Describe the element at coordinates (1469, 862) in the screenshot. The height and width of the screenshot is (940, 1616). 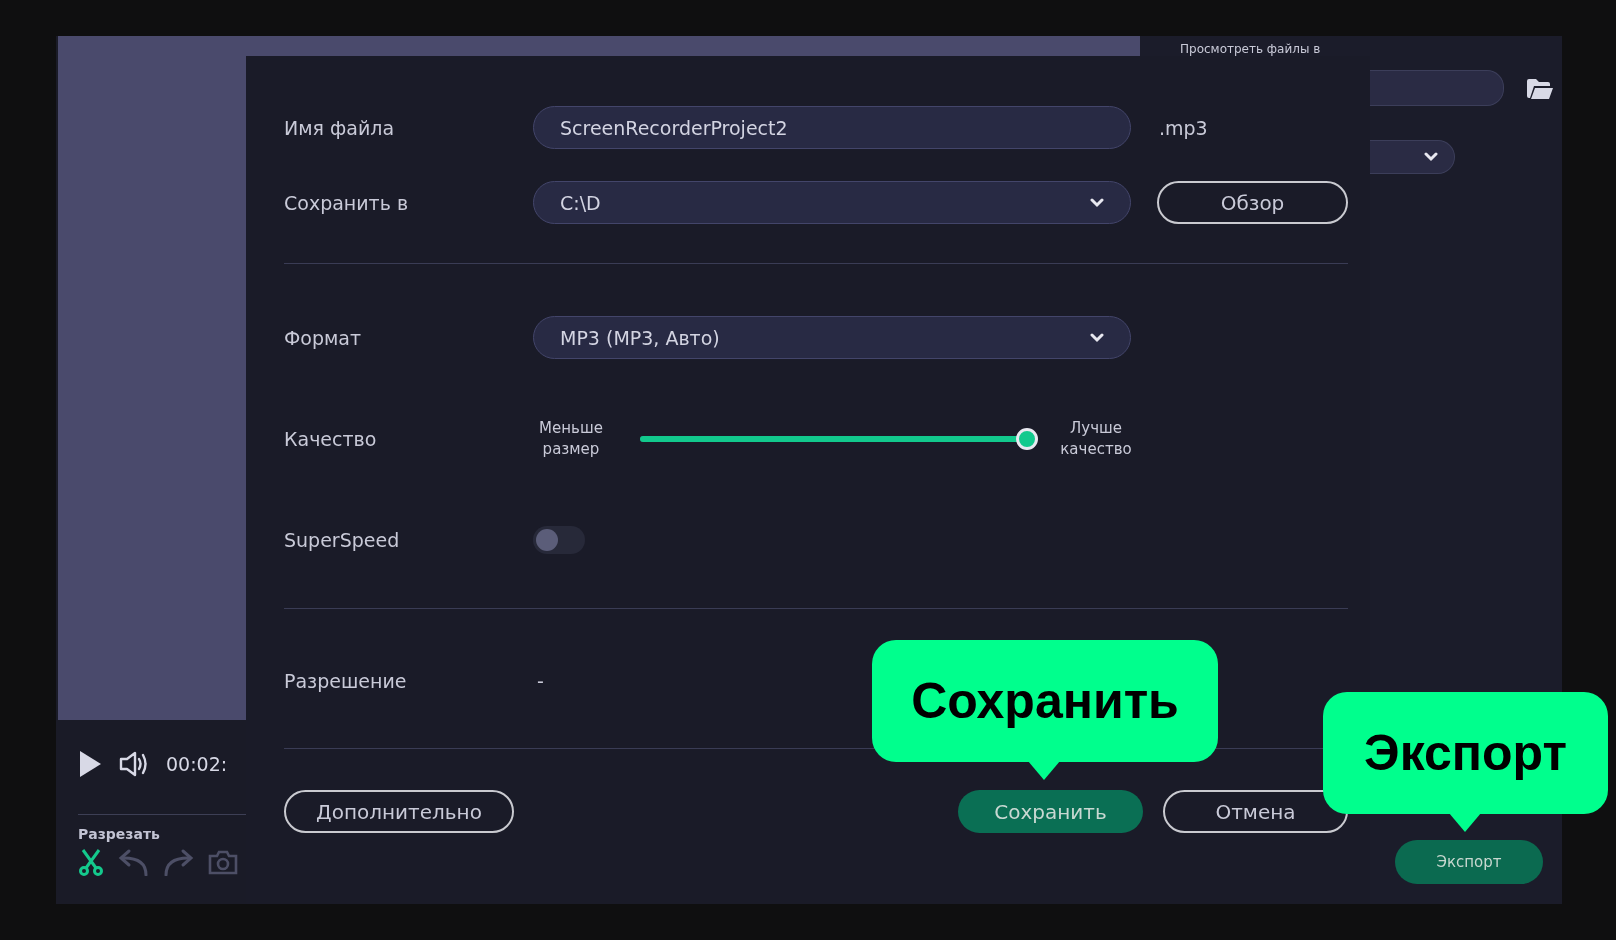
I see `export-button: Экспорт` at that location.